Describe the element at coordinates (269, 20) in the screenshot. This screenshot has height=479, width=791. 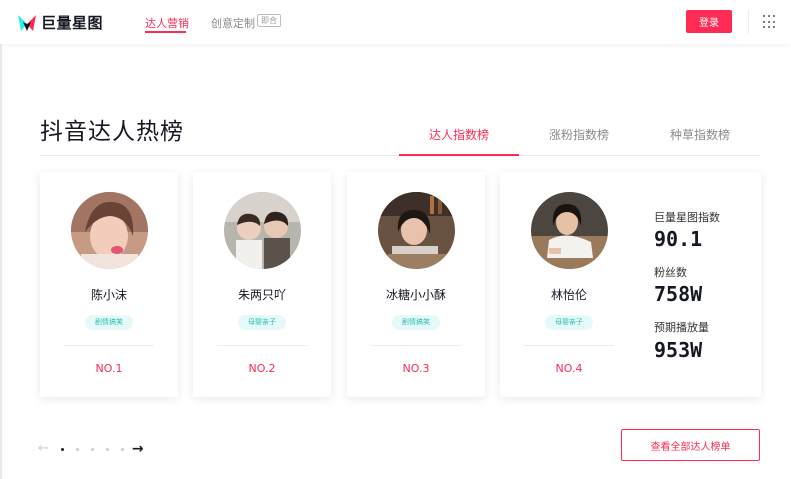
I see `nav-badge: 即合` at that location.